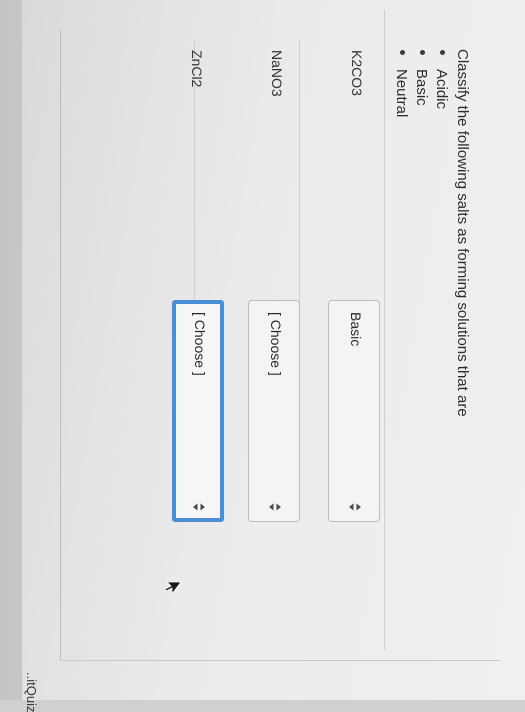  I want to click on option-acidic: Acidic, so click(441, 83).